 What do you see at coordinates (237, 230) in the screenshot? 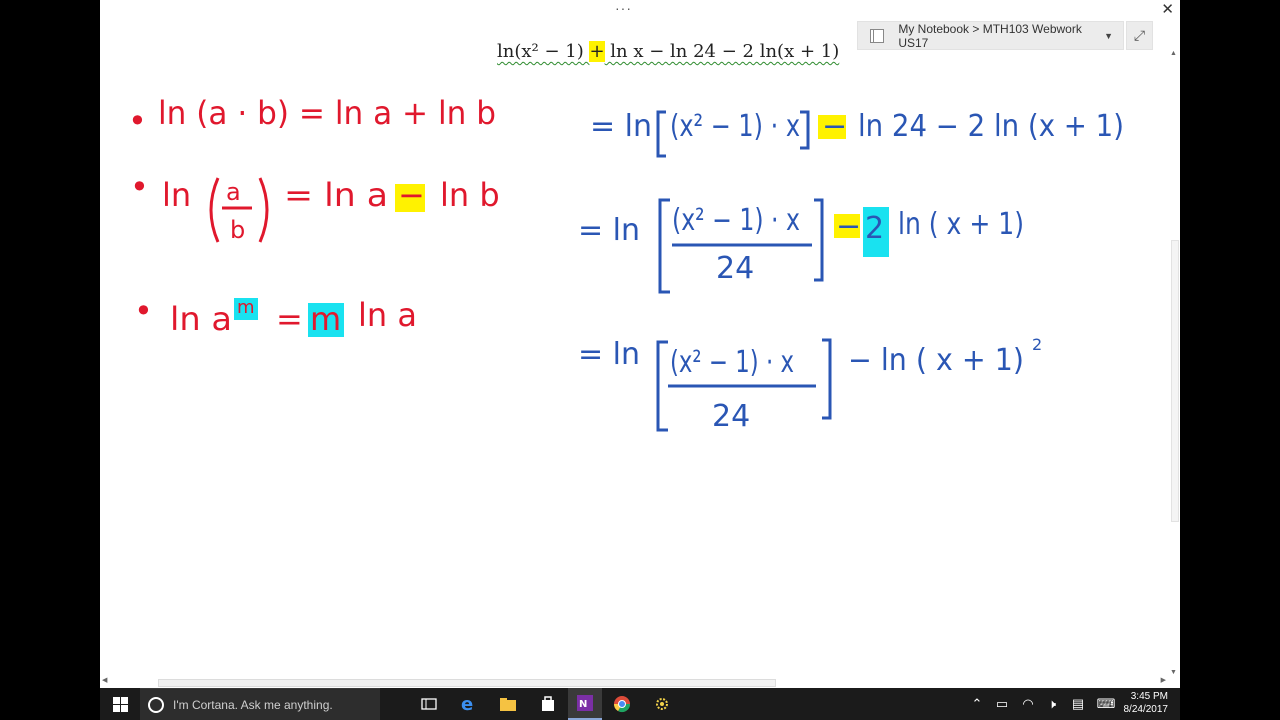
I see `rule2-denominator: b` at bounding box center [237, 230].